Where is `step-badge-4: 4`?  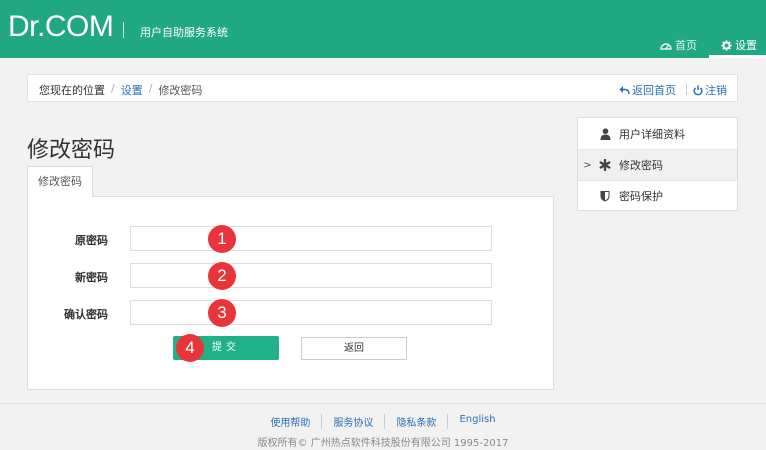 step-badge-4: 4 is located at coordinates (190, 348).